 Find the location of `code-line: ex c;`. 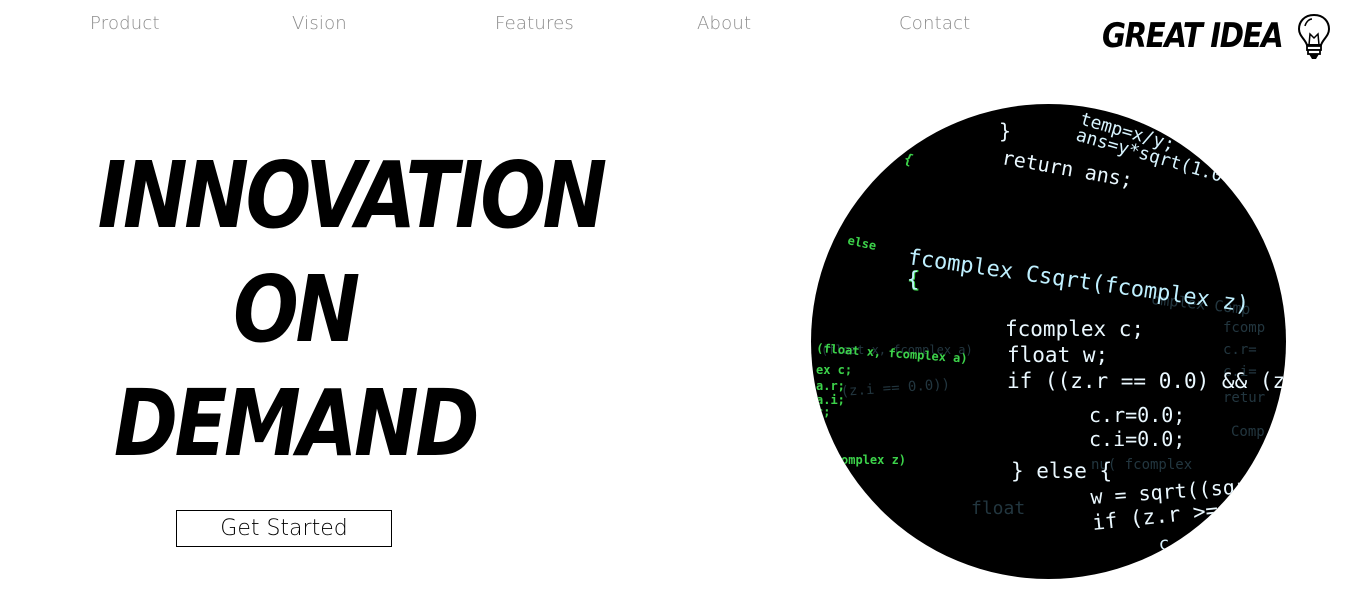

code-line: ex c; is located at coordinates (834, 370).